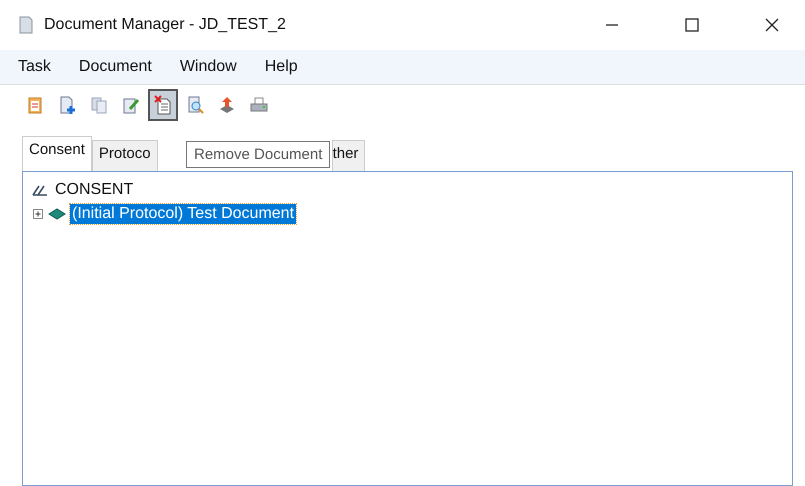 This screenshot has height=486, width=805. I want to click on menu-item: Document, so click(115, 67).